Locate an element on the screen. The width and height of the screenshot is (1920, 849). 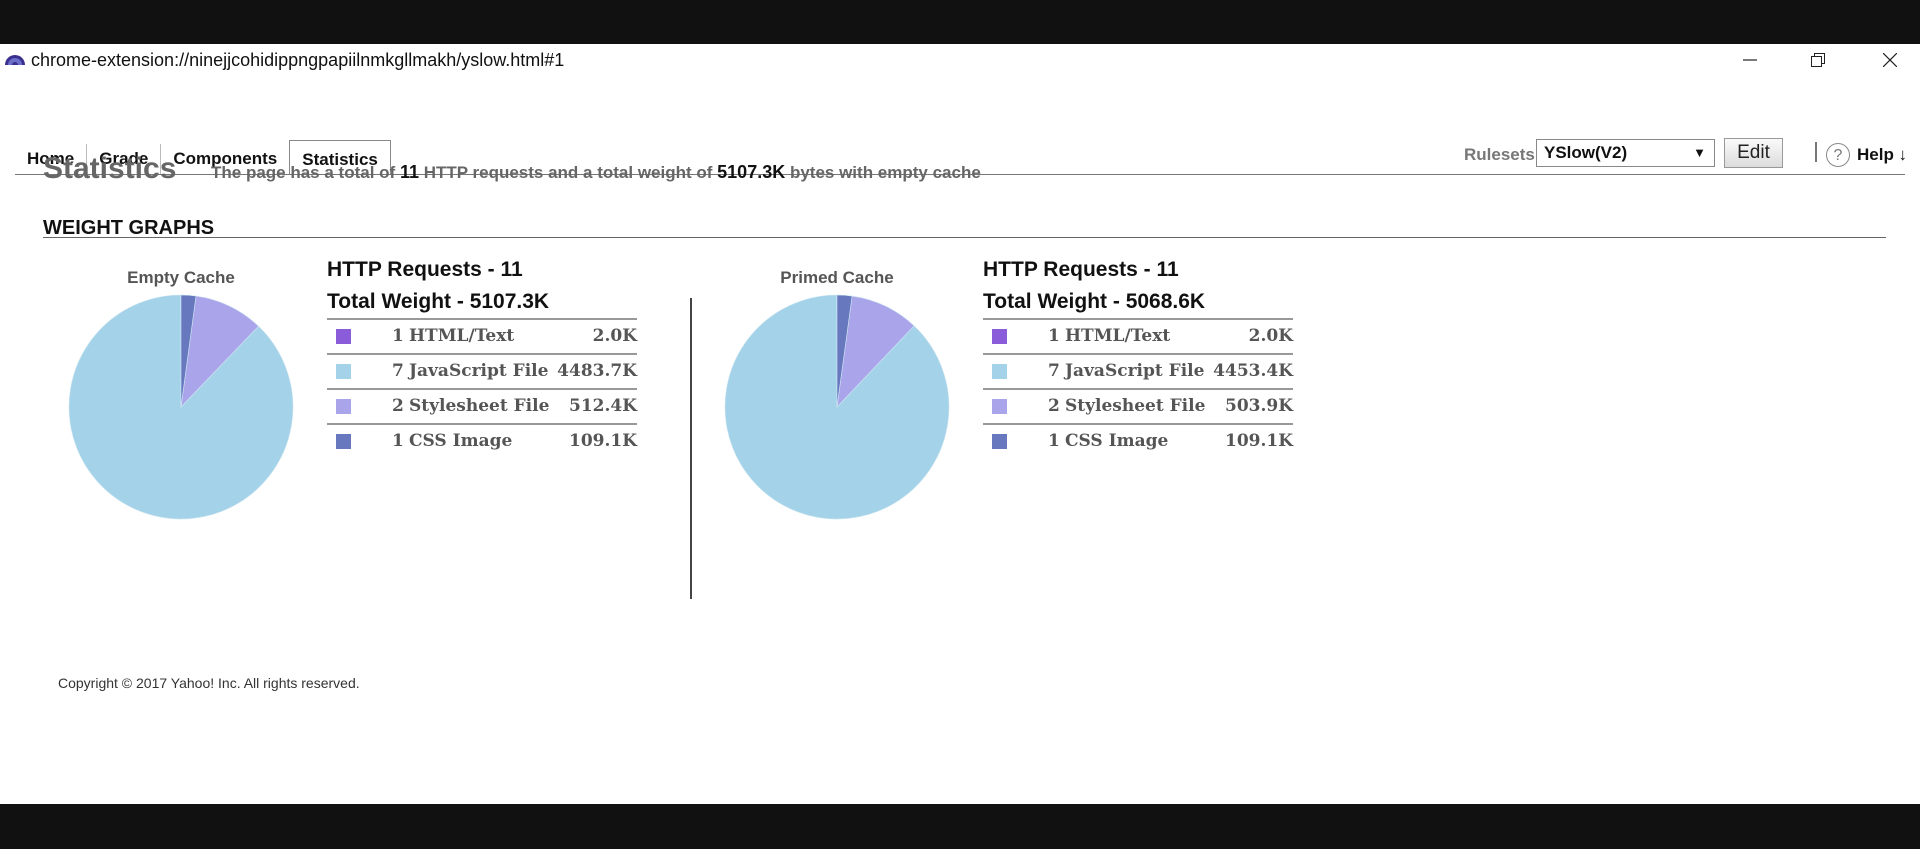
summary-prefix: The page has a total of is located at coordinates (303, 172).